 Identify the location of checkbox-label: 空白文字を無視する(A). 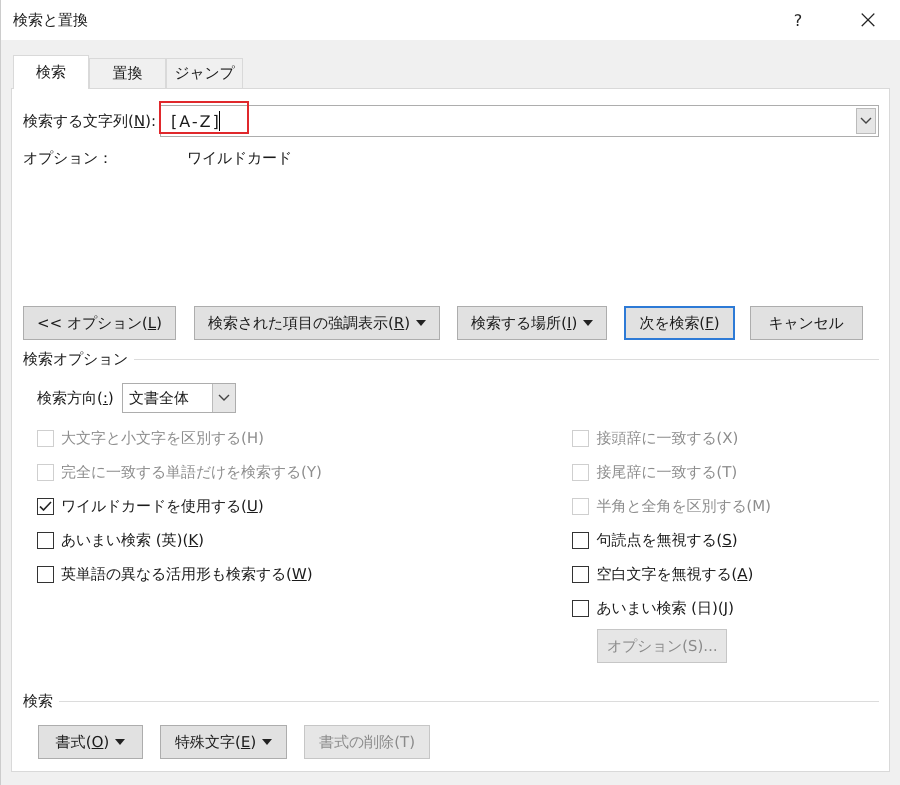
(675, 574).